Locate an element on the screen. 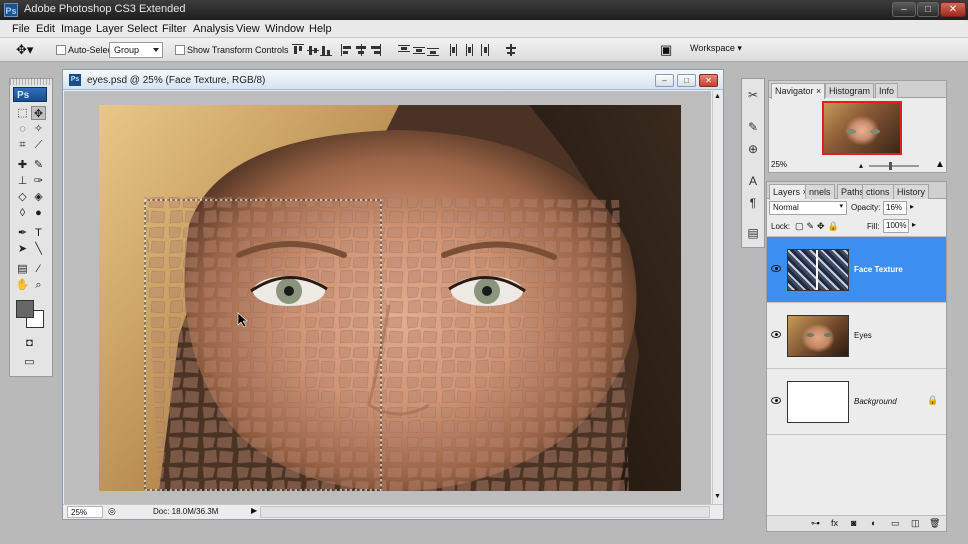 This screenshot has width=968, height=544. distribute-top-icon is located at coordinates (404, 50).